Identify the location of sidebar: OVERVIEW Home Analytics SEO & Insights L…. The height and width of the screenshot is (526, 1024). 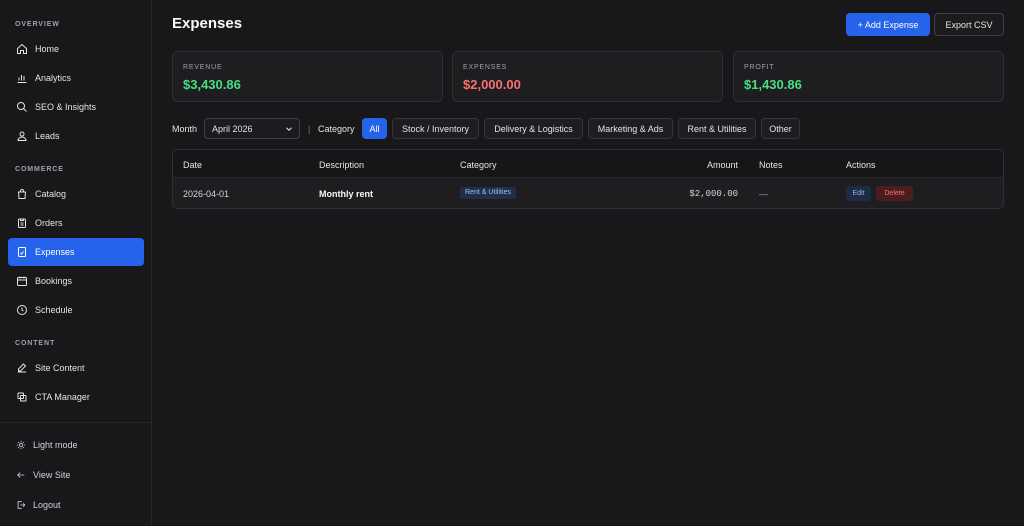
(76, 263).